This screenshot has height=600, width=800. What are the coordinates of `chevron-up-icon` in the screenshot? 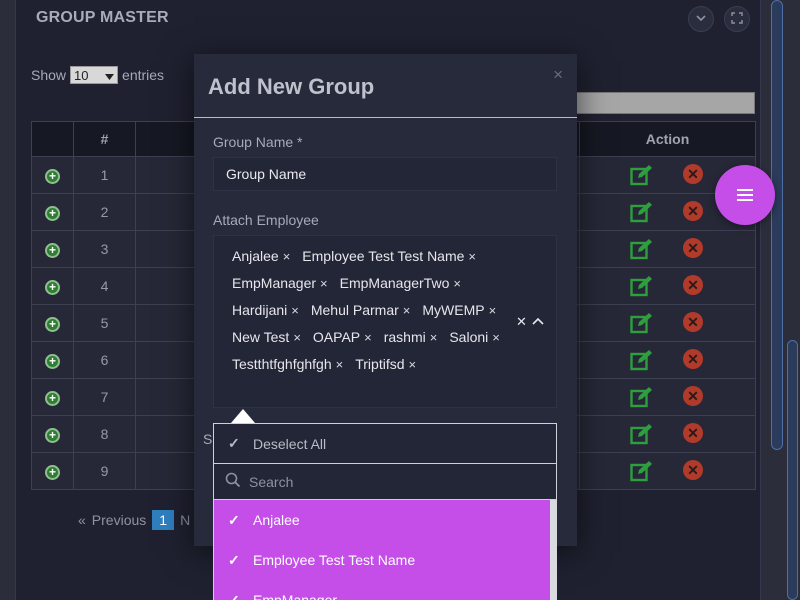 It's located at (538, 321).